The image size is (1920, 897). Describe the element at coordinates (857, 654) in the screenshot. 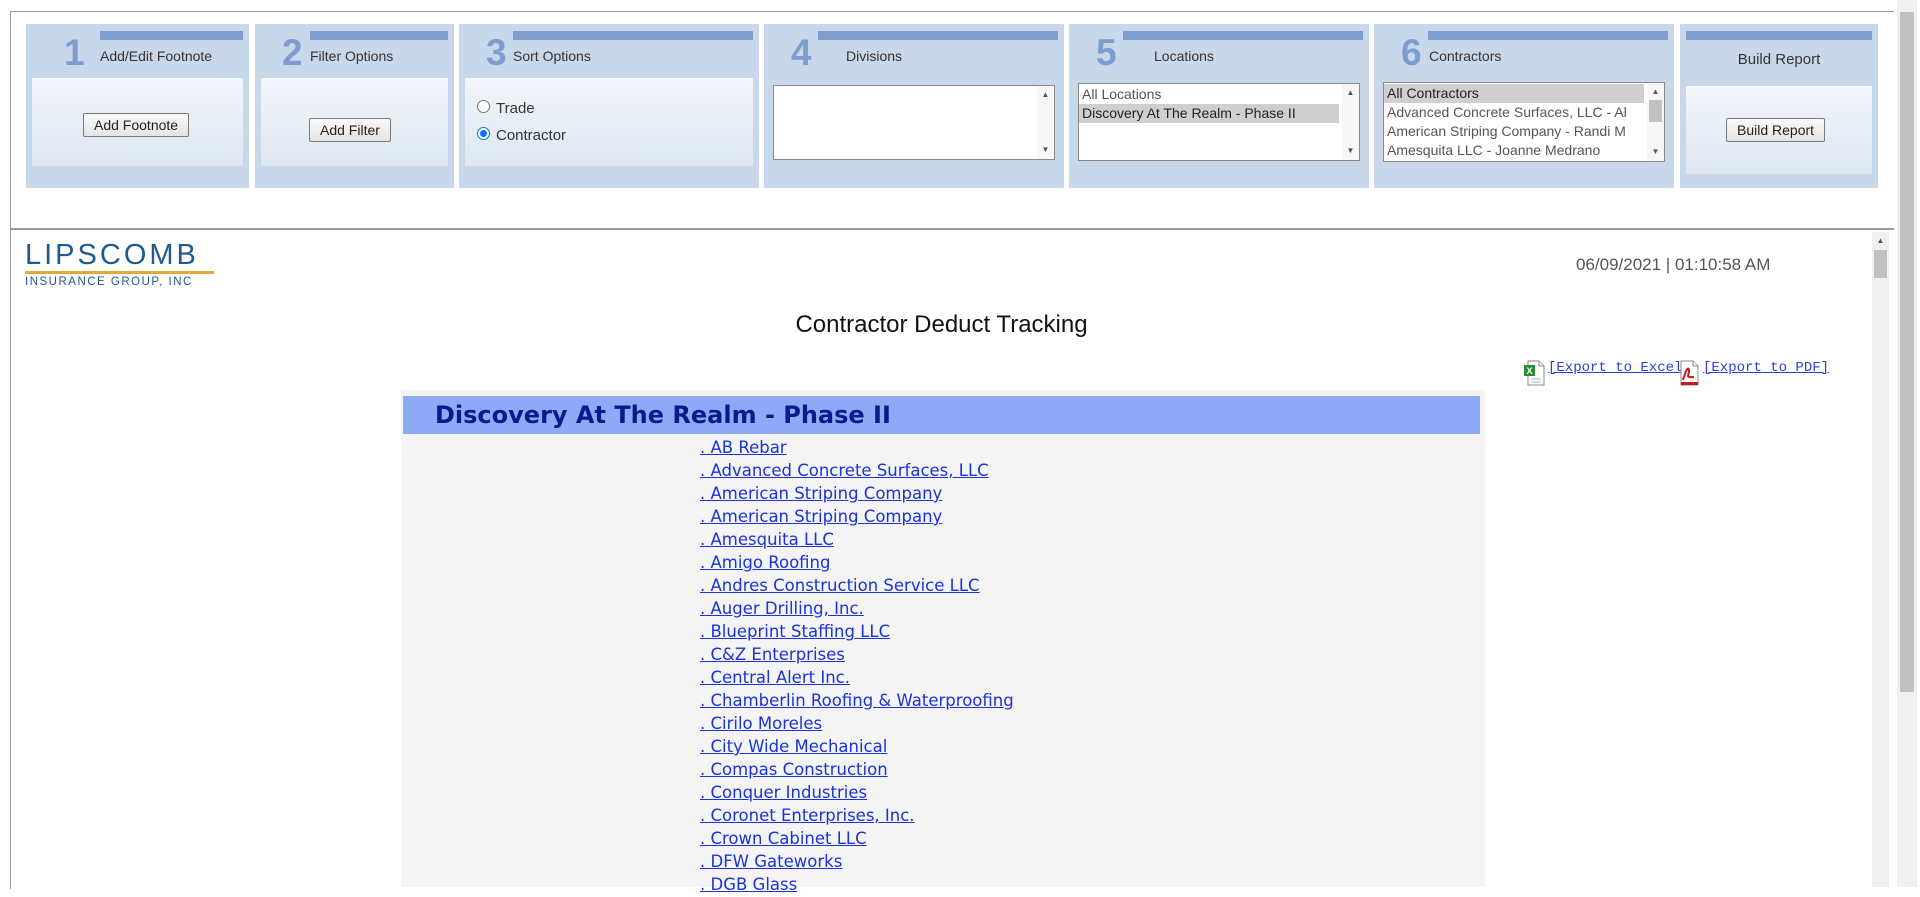

I see `list-item: . C&Z Enterprises` at that location.